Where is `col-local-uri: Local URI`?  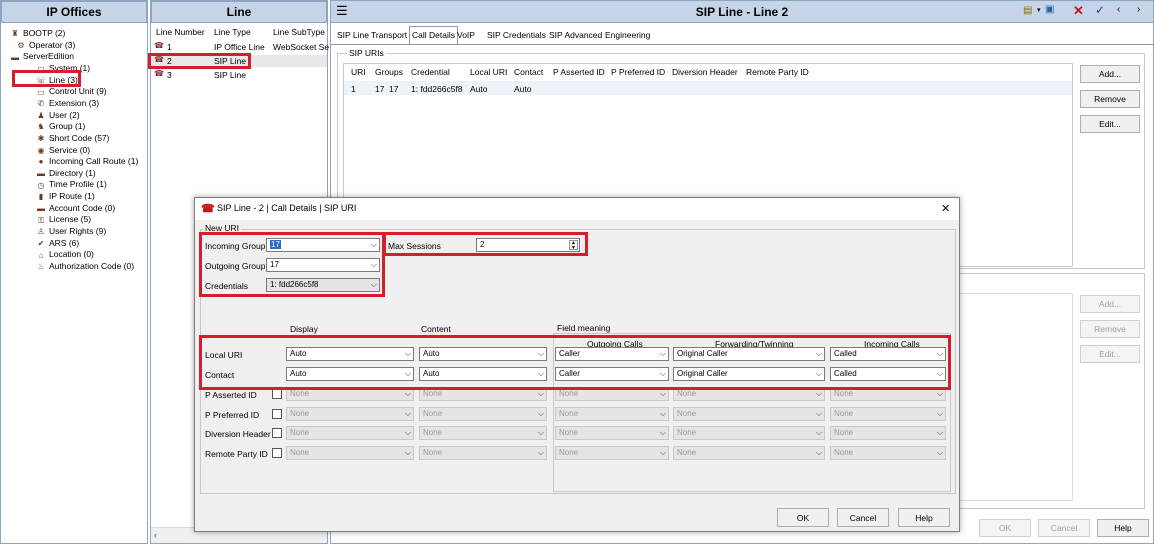 col-local-uri: Local URI is located at coordinates (488, 72).